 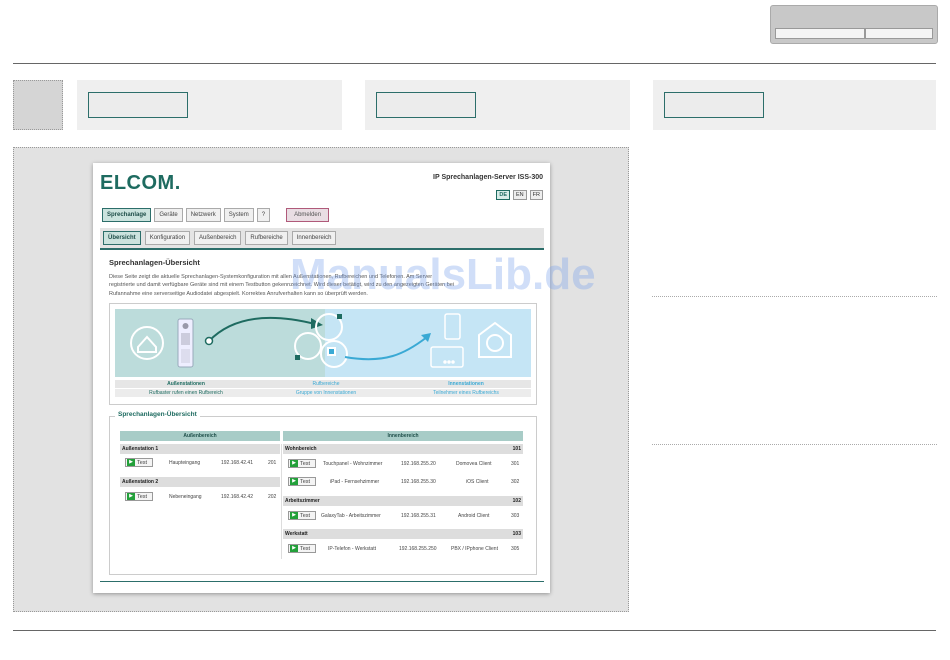 I want to click on logout-button: Abmelden, so click(x=308, y=215).